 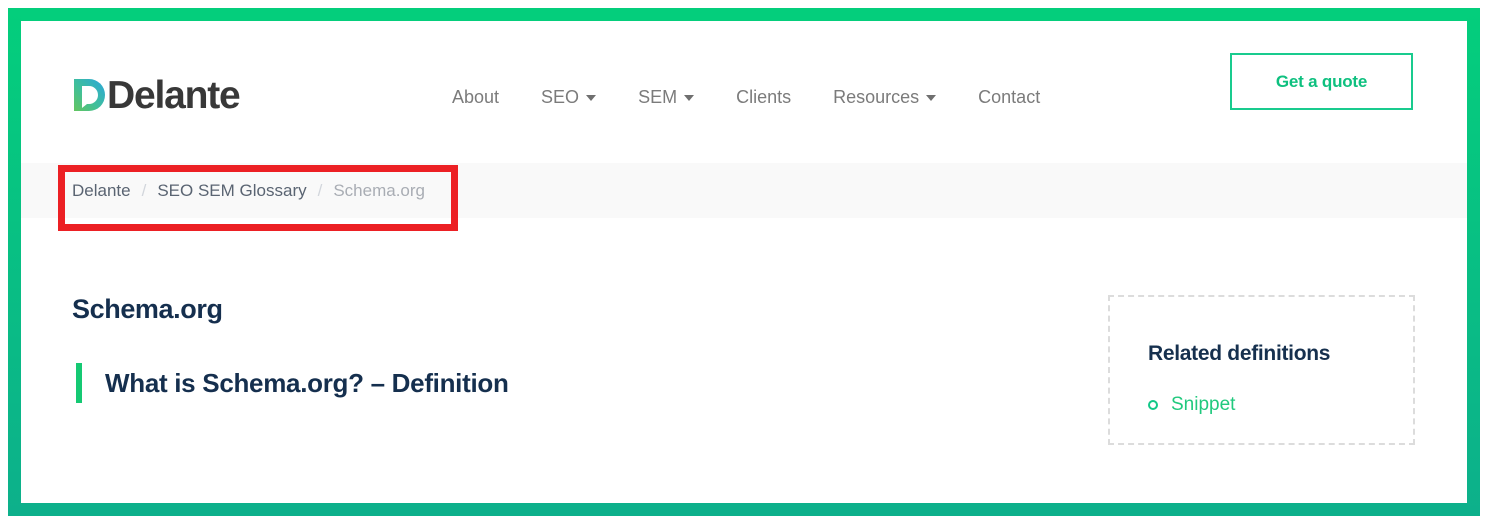 I want to click on definition-heading: What is Schema.org? – Definition, so click(x=307, y=382).